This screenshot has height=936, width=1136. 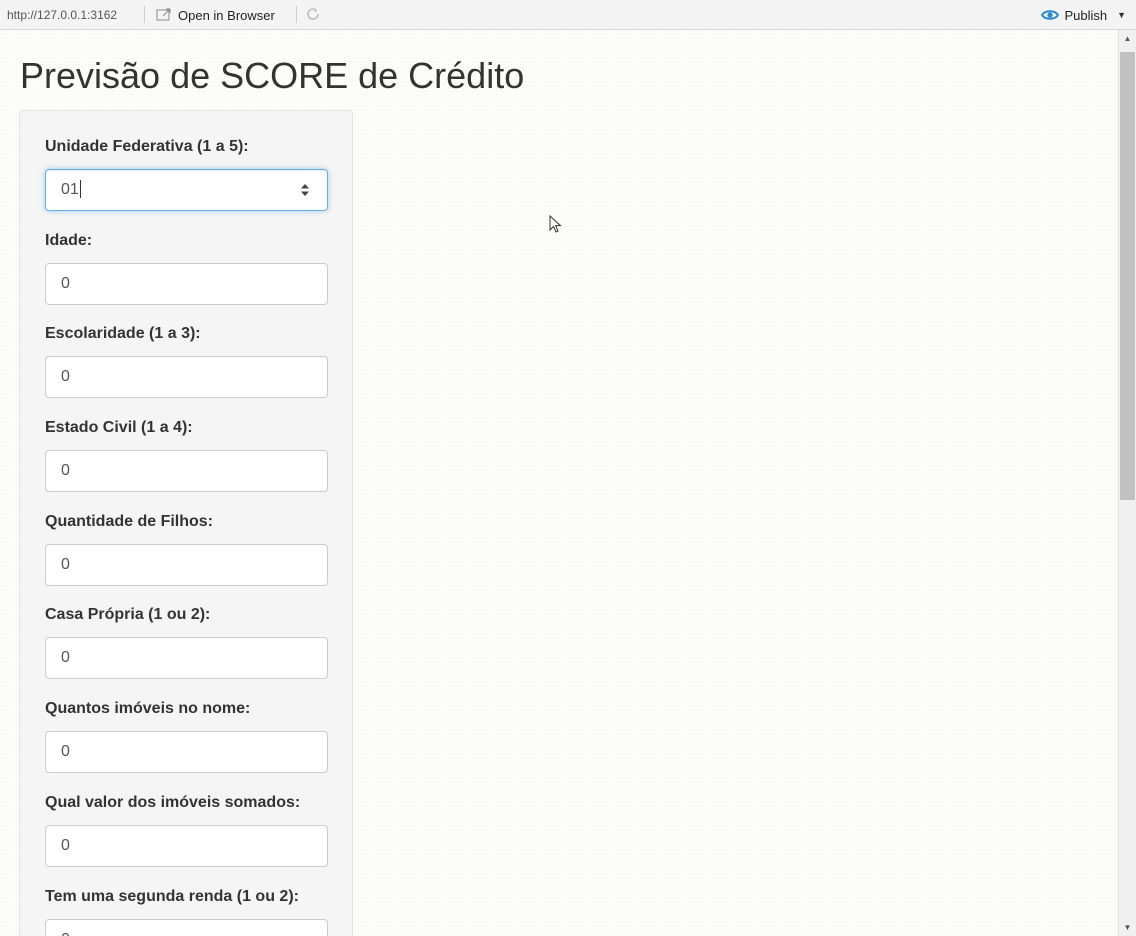 I want to click on publish-icon, so click(x=1050, y=15).